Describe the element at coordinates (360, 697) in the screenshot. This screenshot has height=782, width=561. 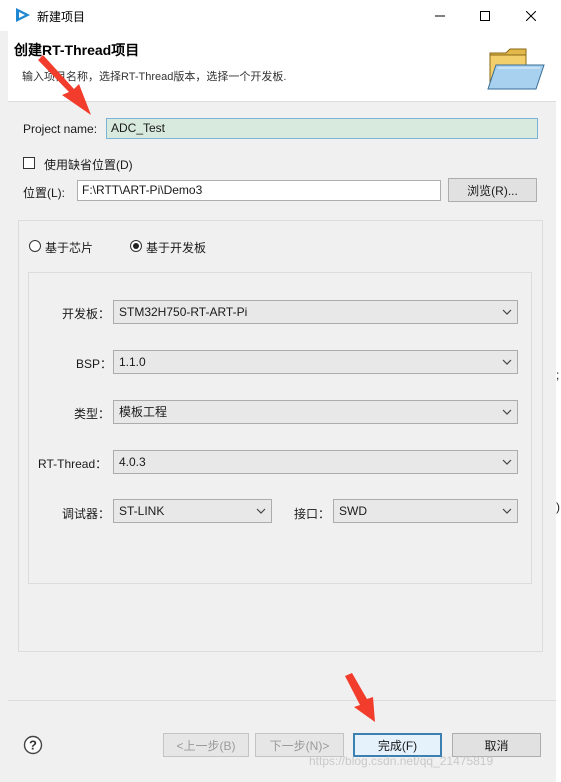
I see `annotation-arrow-finish` at that location.